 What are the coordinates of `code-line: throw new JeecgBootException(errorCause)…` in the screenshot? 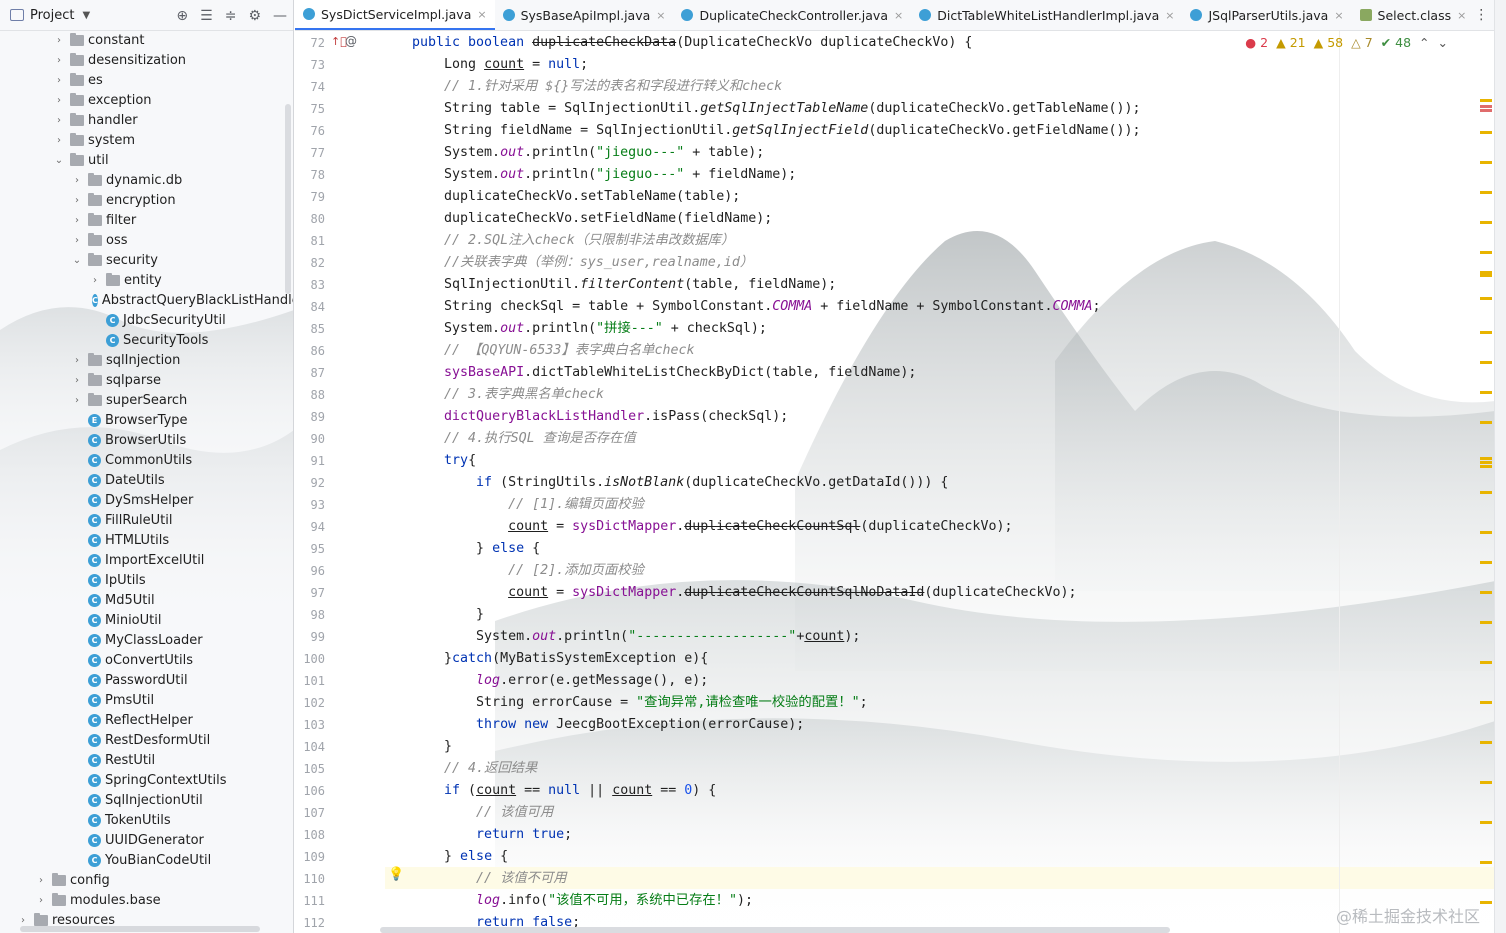 It's located at (608, 725).